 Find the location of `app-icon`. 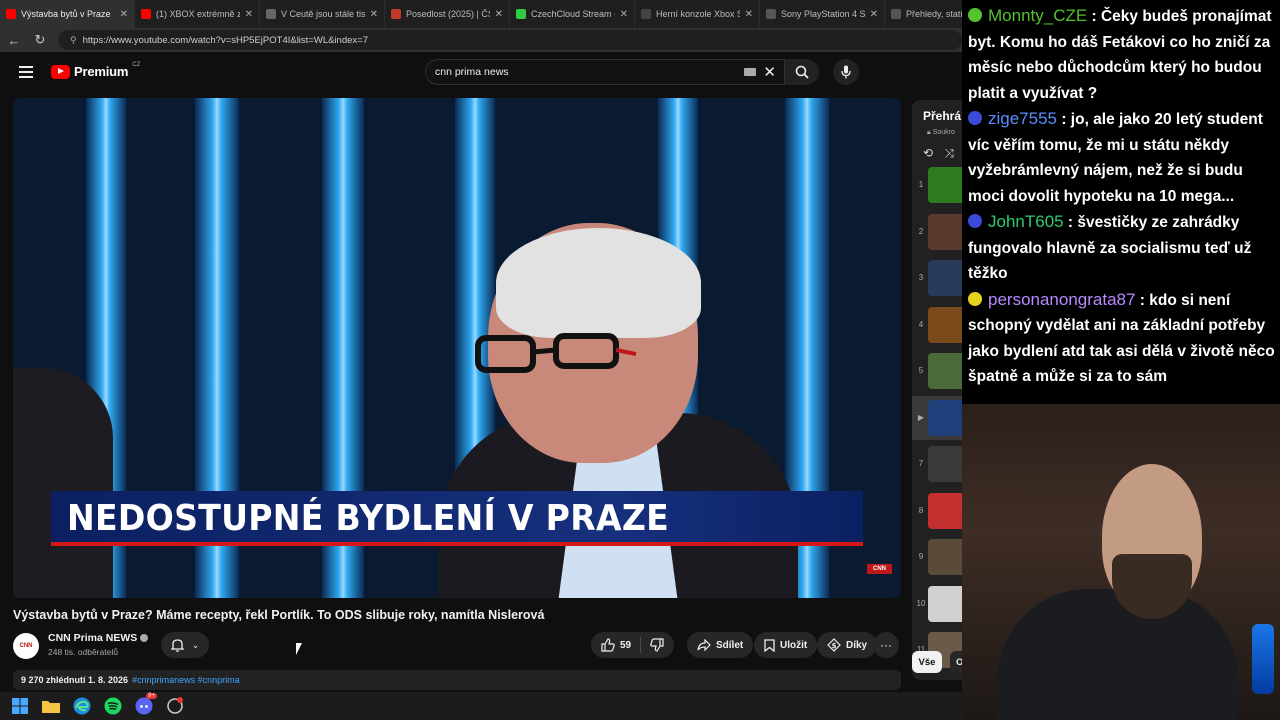

app-icon is located at coordinates (175, 706).